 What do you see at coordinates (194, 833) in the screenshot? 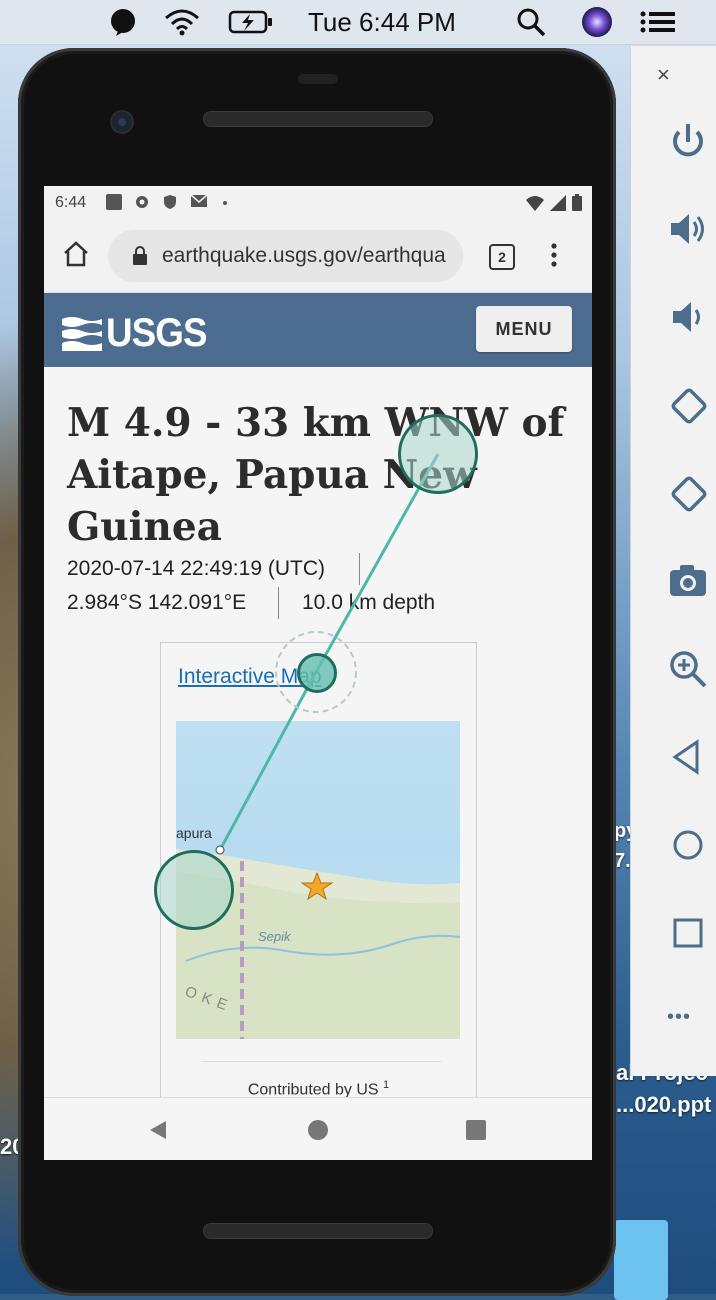
I see `map-label: apura` at bounding box center [194, 833].